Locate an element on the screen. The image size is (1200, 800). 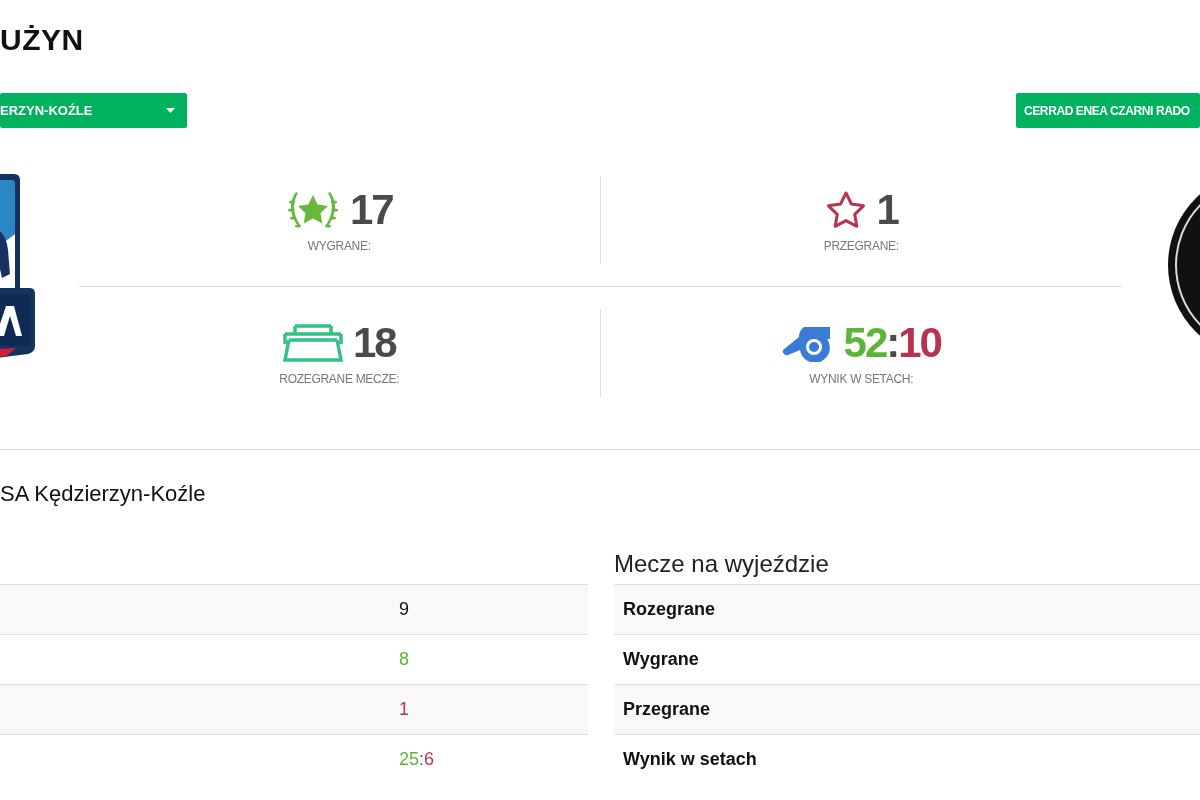
table-cell: Wygrane is located at coordinates (661, 659).